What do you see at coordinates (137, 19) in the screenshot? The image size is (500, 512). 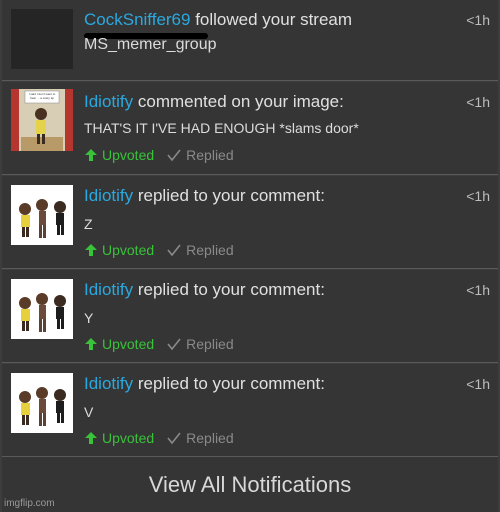 I see `username-link: CockSniffer69` at bounding box center [137, 19].